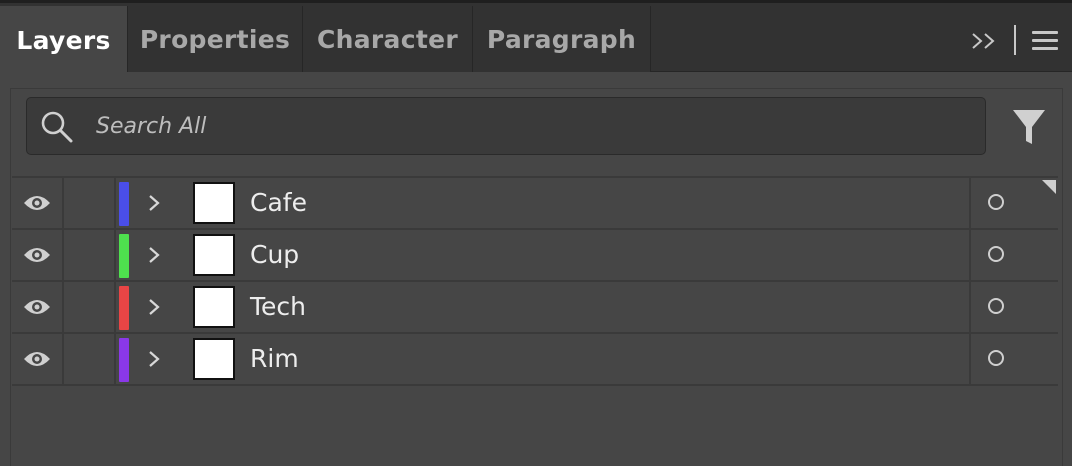 This screenshot has height=466, width=1072. What do you see at coordinates (274, 255) in the screenshot?
I see `layer-name: Cup` at bounding box center [274, 255].